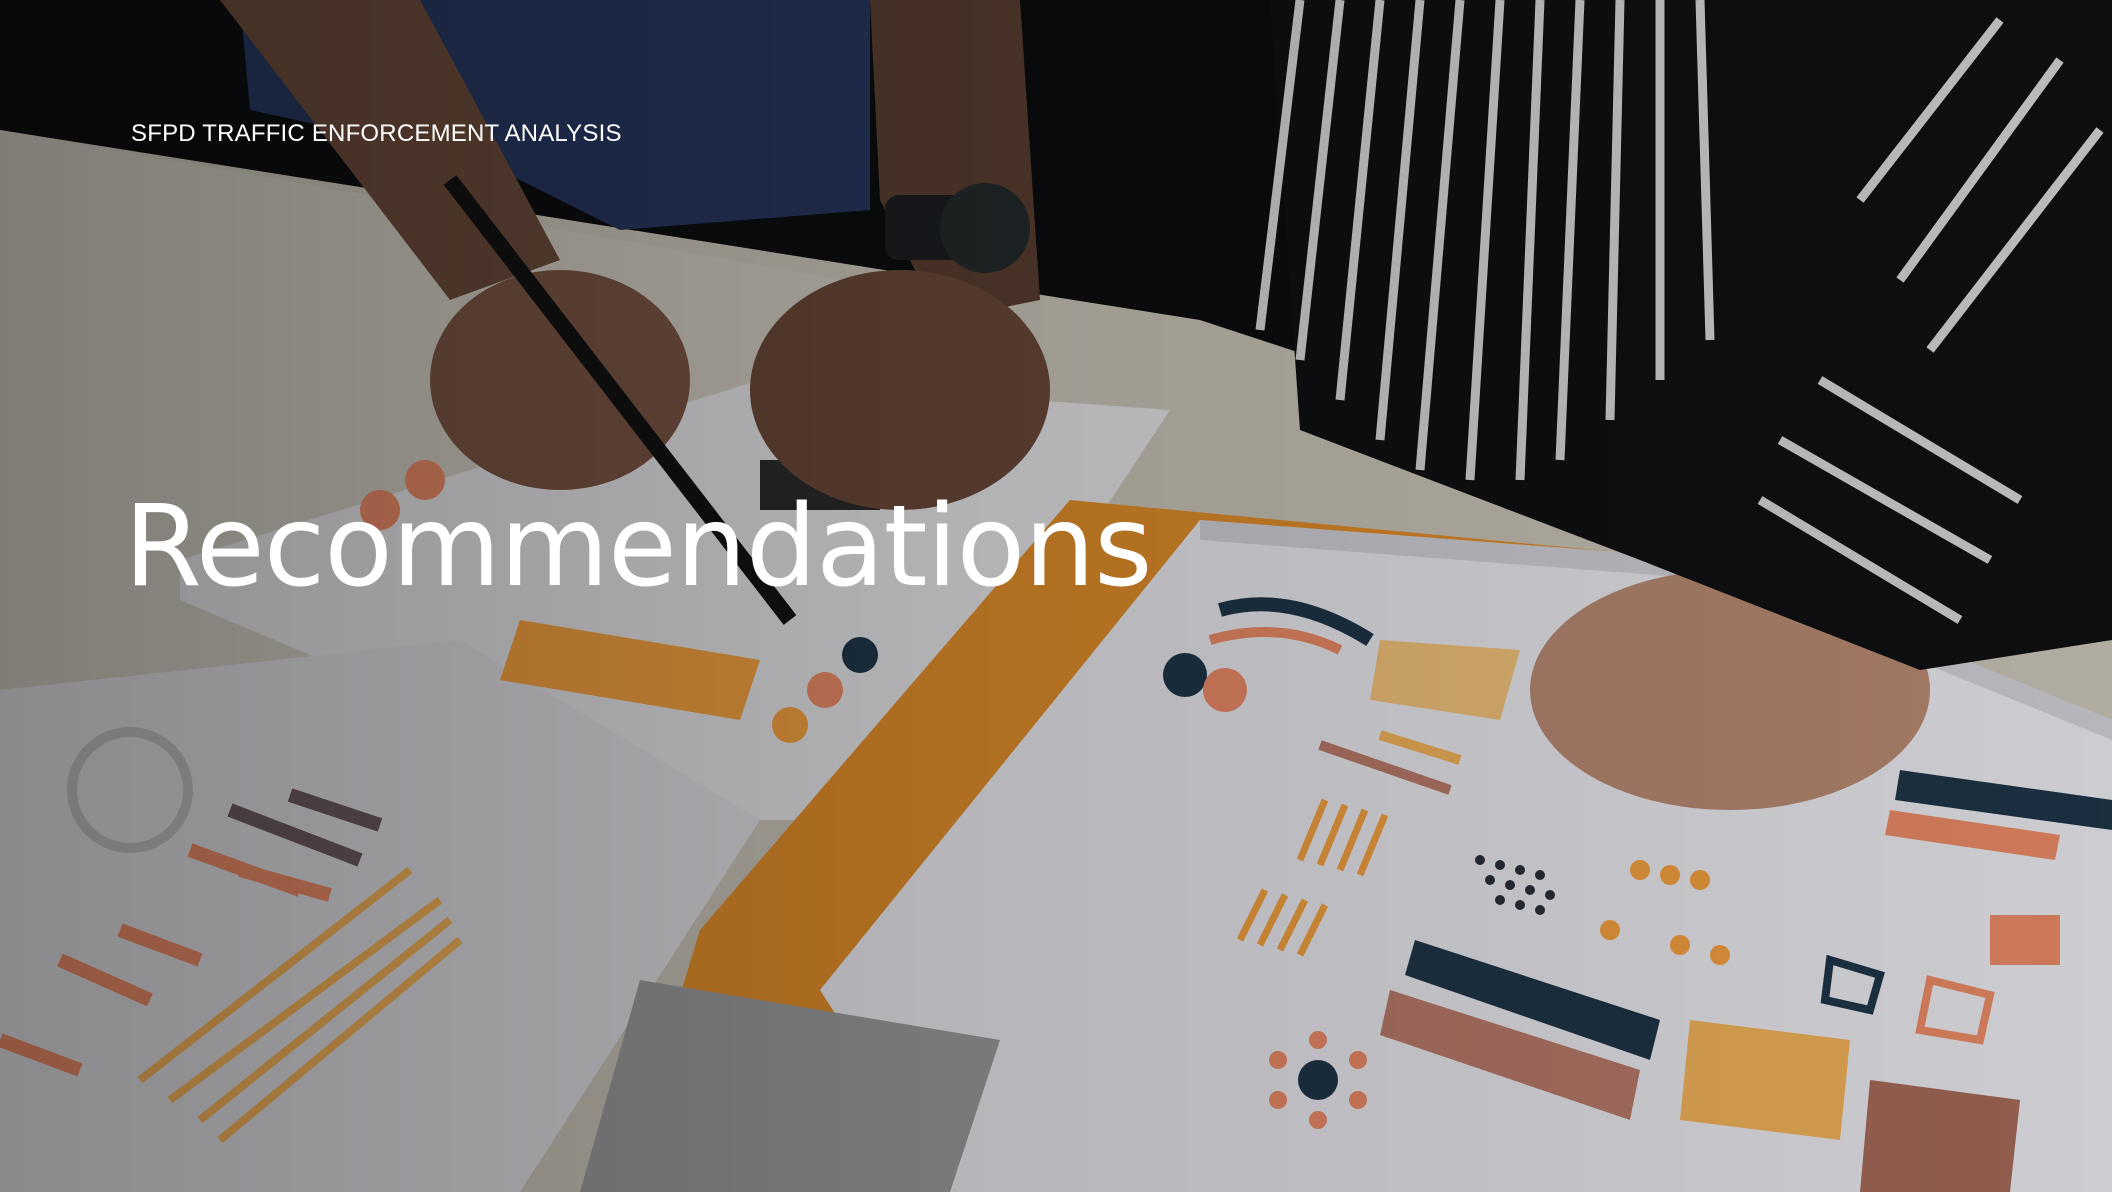  What do you see at coordinates (638, 547) in the screenshot?
I see `slide-title: Recommendations` at bounding box center [638, 547].